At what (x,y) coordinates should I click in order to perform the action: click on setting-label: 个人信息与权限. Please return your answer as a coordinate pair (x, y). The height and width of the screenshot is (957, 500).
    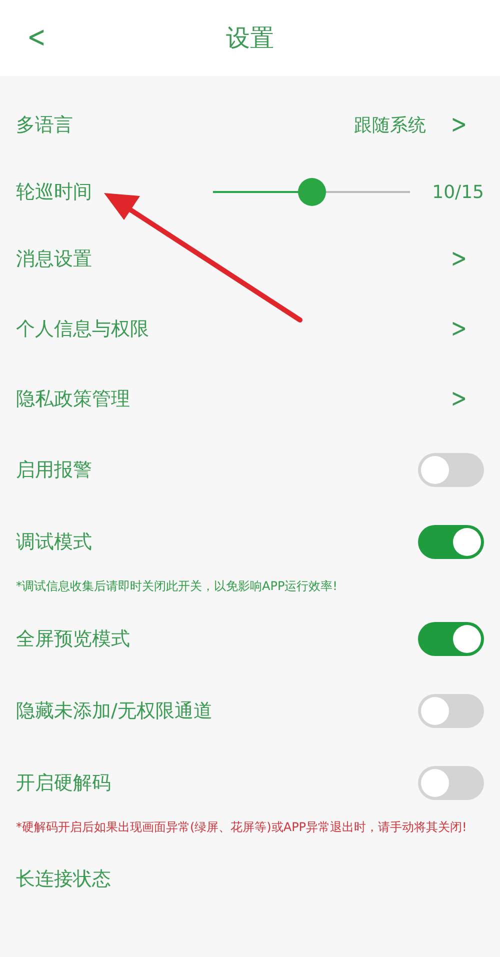
    Looking at the image, I should click on (82, 329).